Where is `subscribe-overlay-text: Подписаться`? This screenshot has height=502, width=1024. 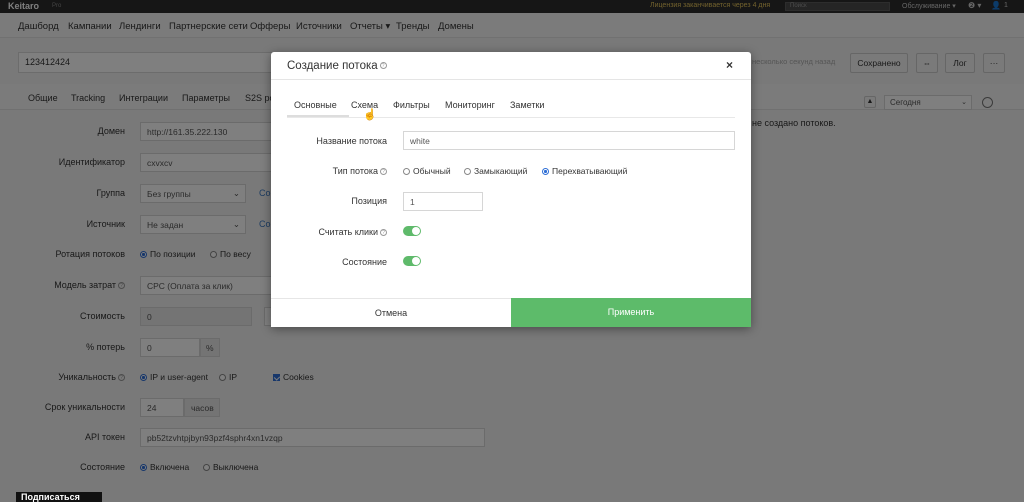
subscribe-overlay-text: Подписаться is located at coordinates (59, 497).